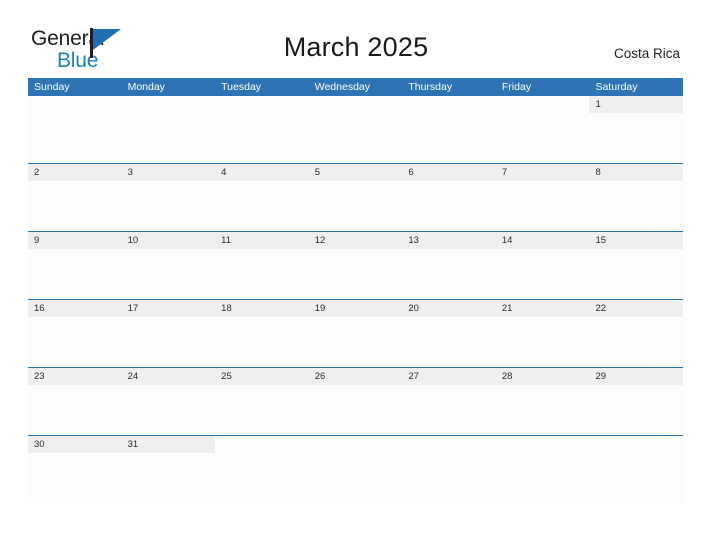 The width and height of the screenshot is (712, 550). I want to click on week-date-band: 9 10 11 12 13 14 15, so click(355, 240).